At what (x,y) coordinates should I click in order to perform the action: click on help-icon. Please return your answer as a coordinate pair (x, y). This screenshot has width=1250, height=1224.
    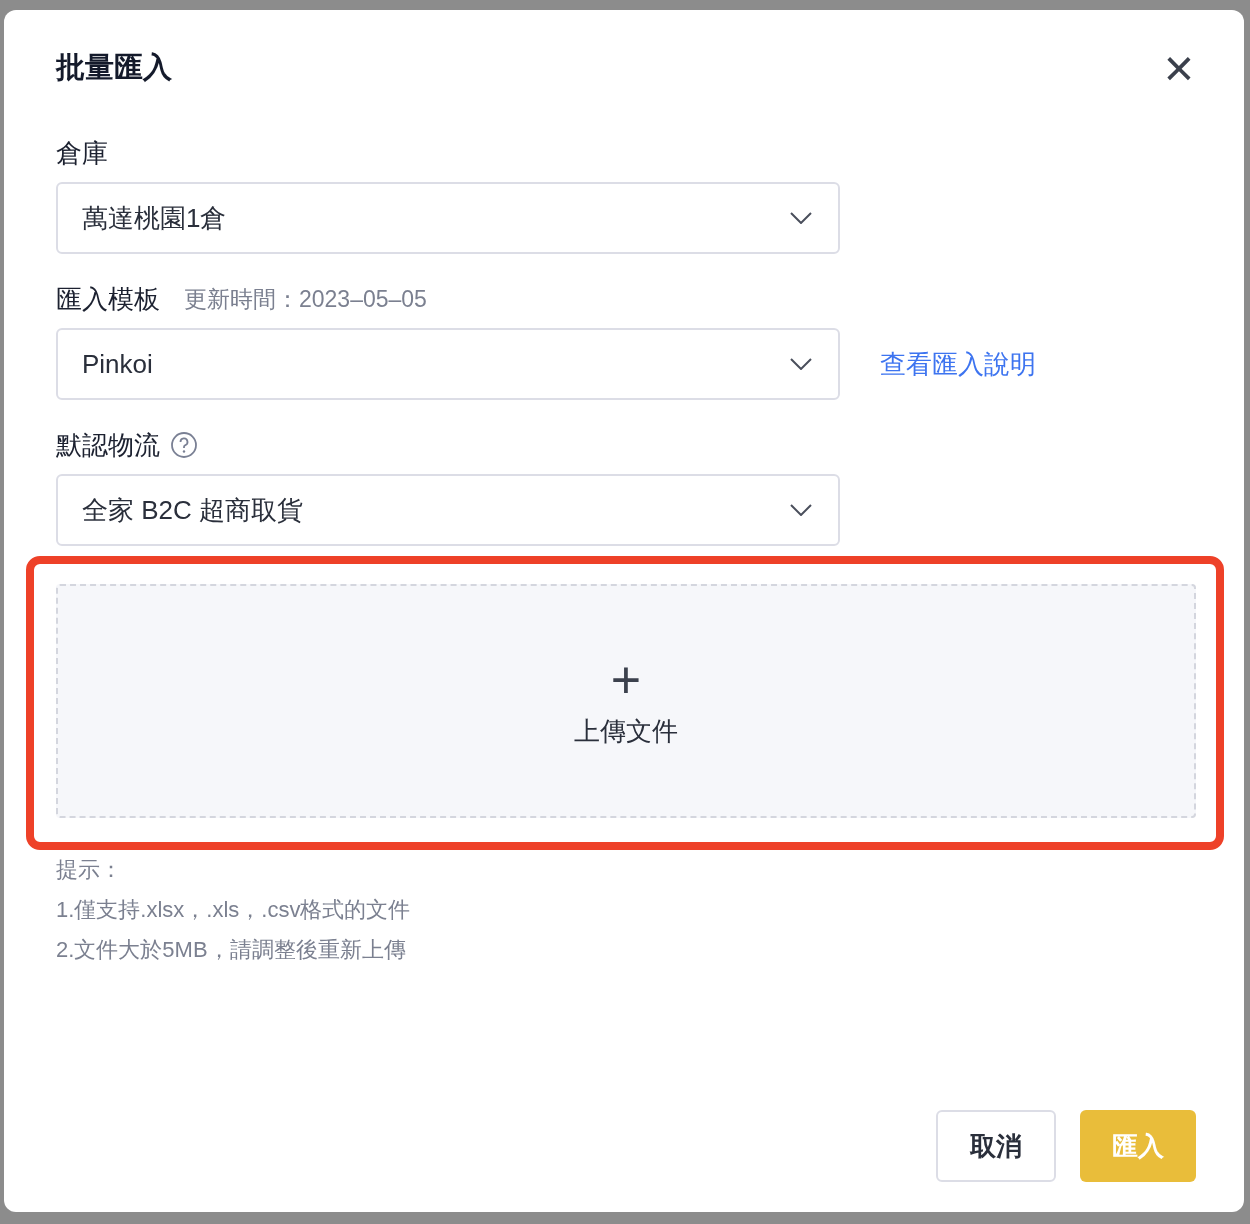
    Looking at the image, I should click on (184, 445).